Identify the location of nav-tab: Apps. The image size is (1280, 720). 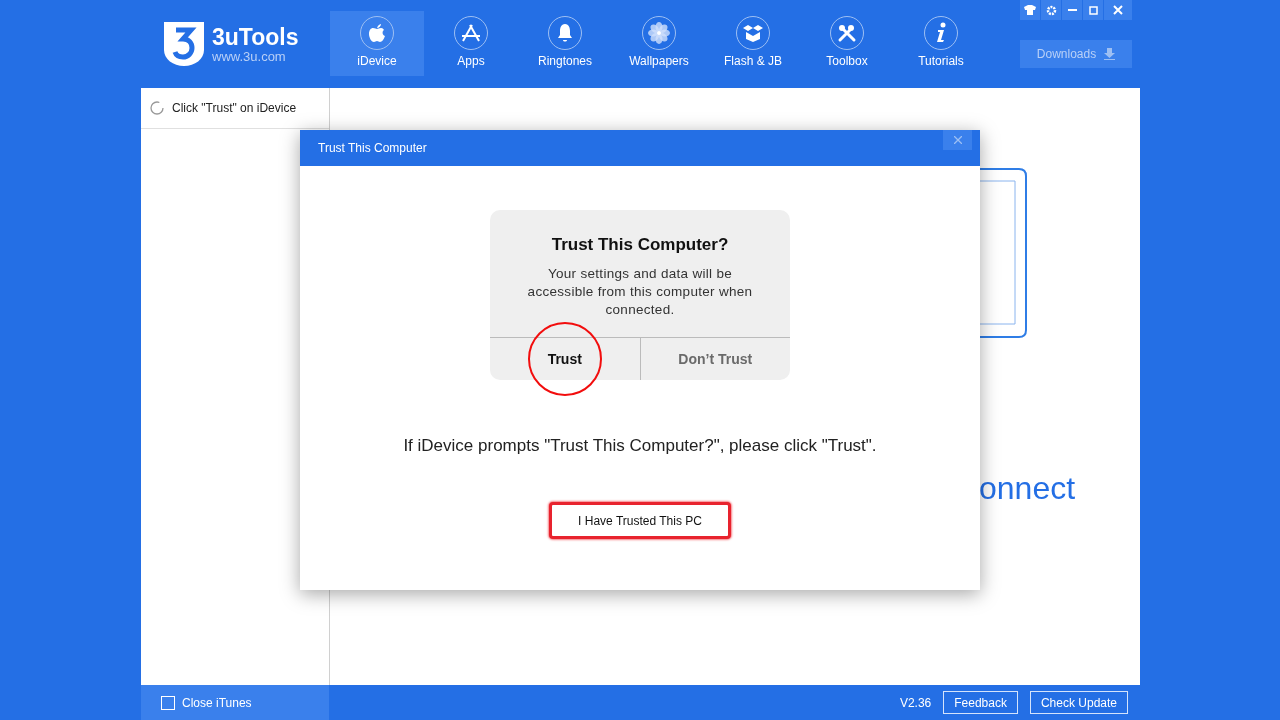
(471, 43).